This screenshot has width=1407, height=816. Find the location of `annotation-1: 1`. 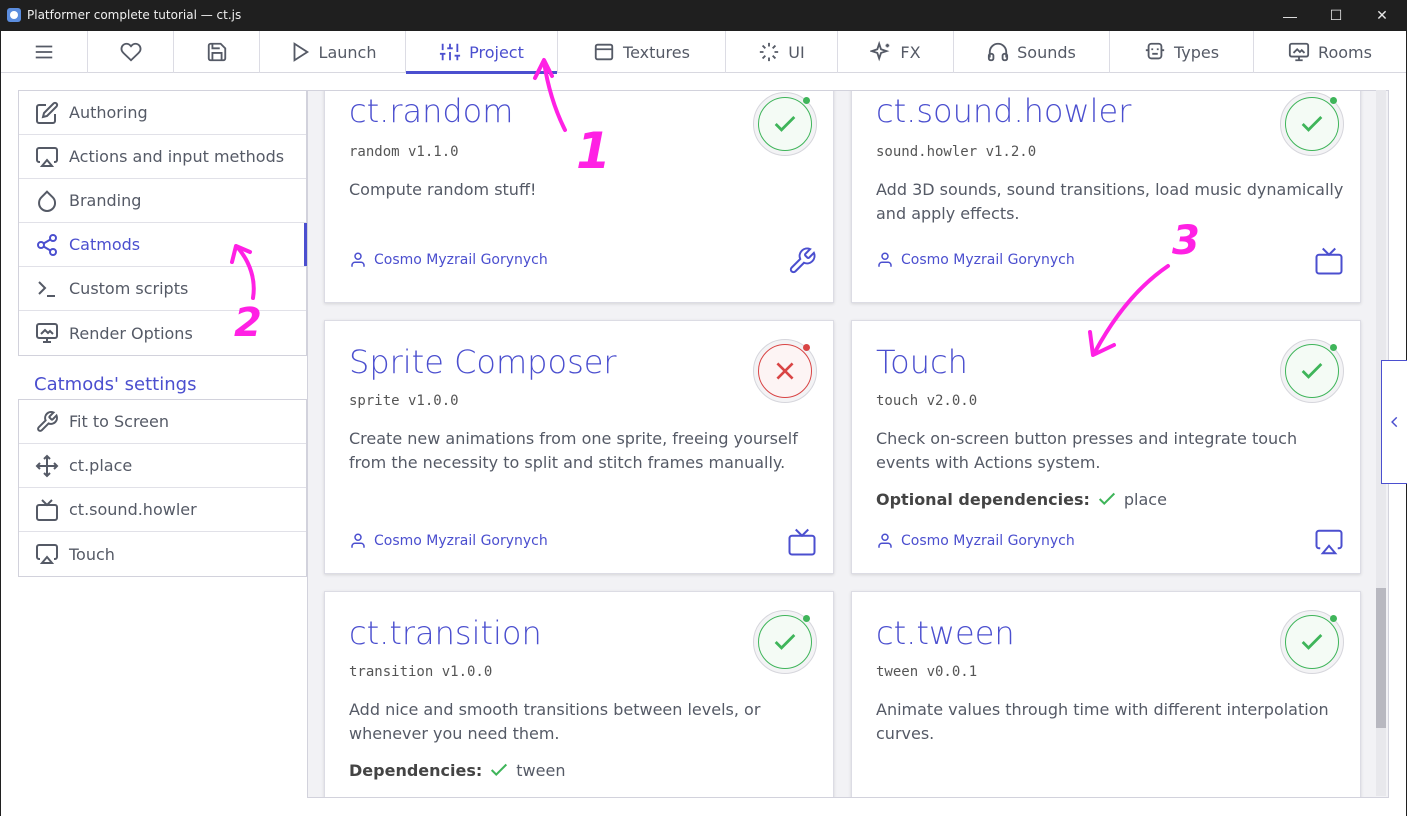

annotation-1: 1 is located at coordinates (593, 151).